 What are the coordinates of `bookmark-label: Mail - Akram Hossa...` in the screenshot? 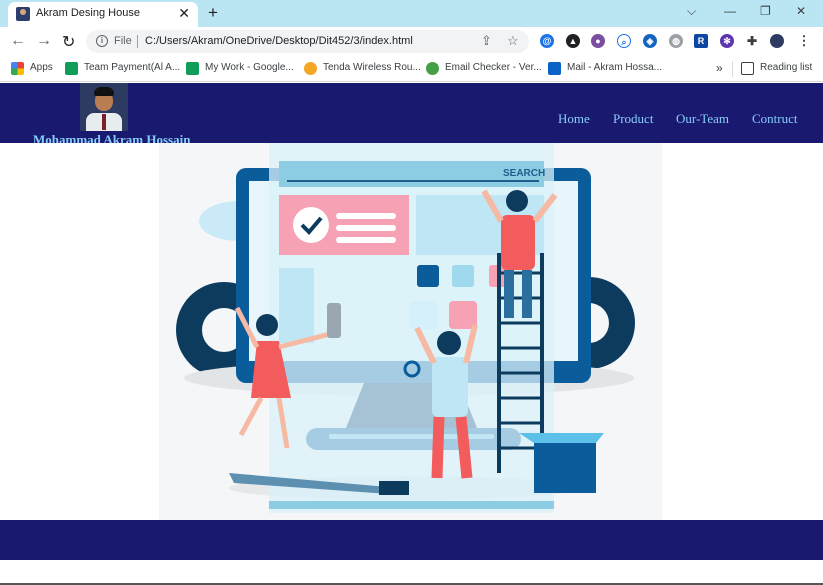 It's located at (615, 67).